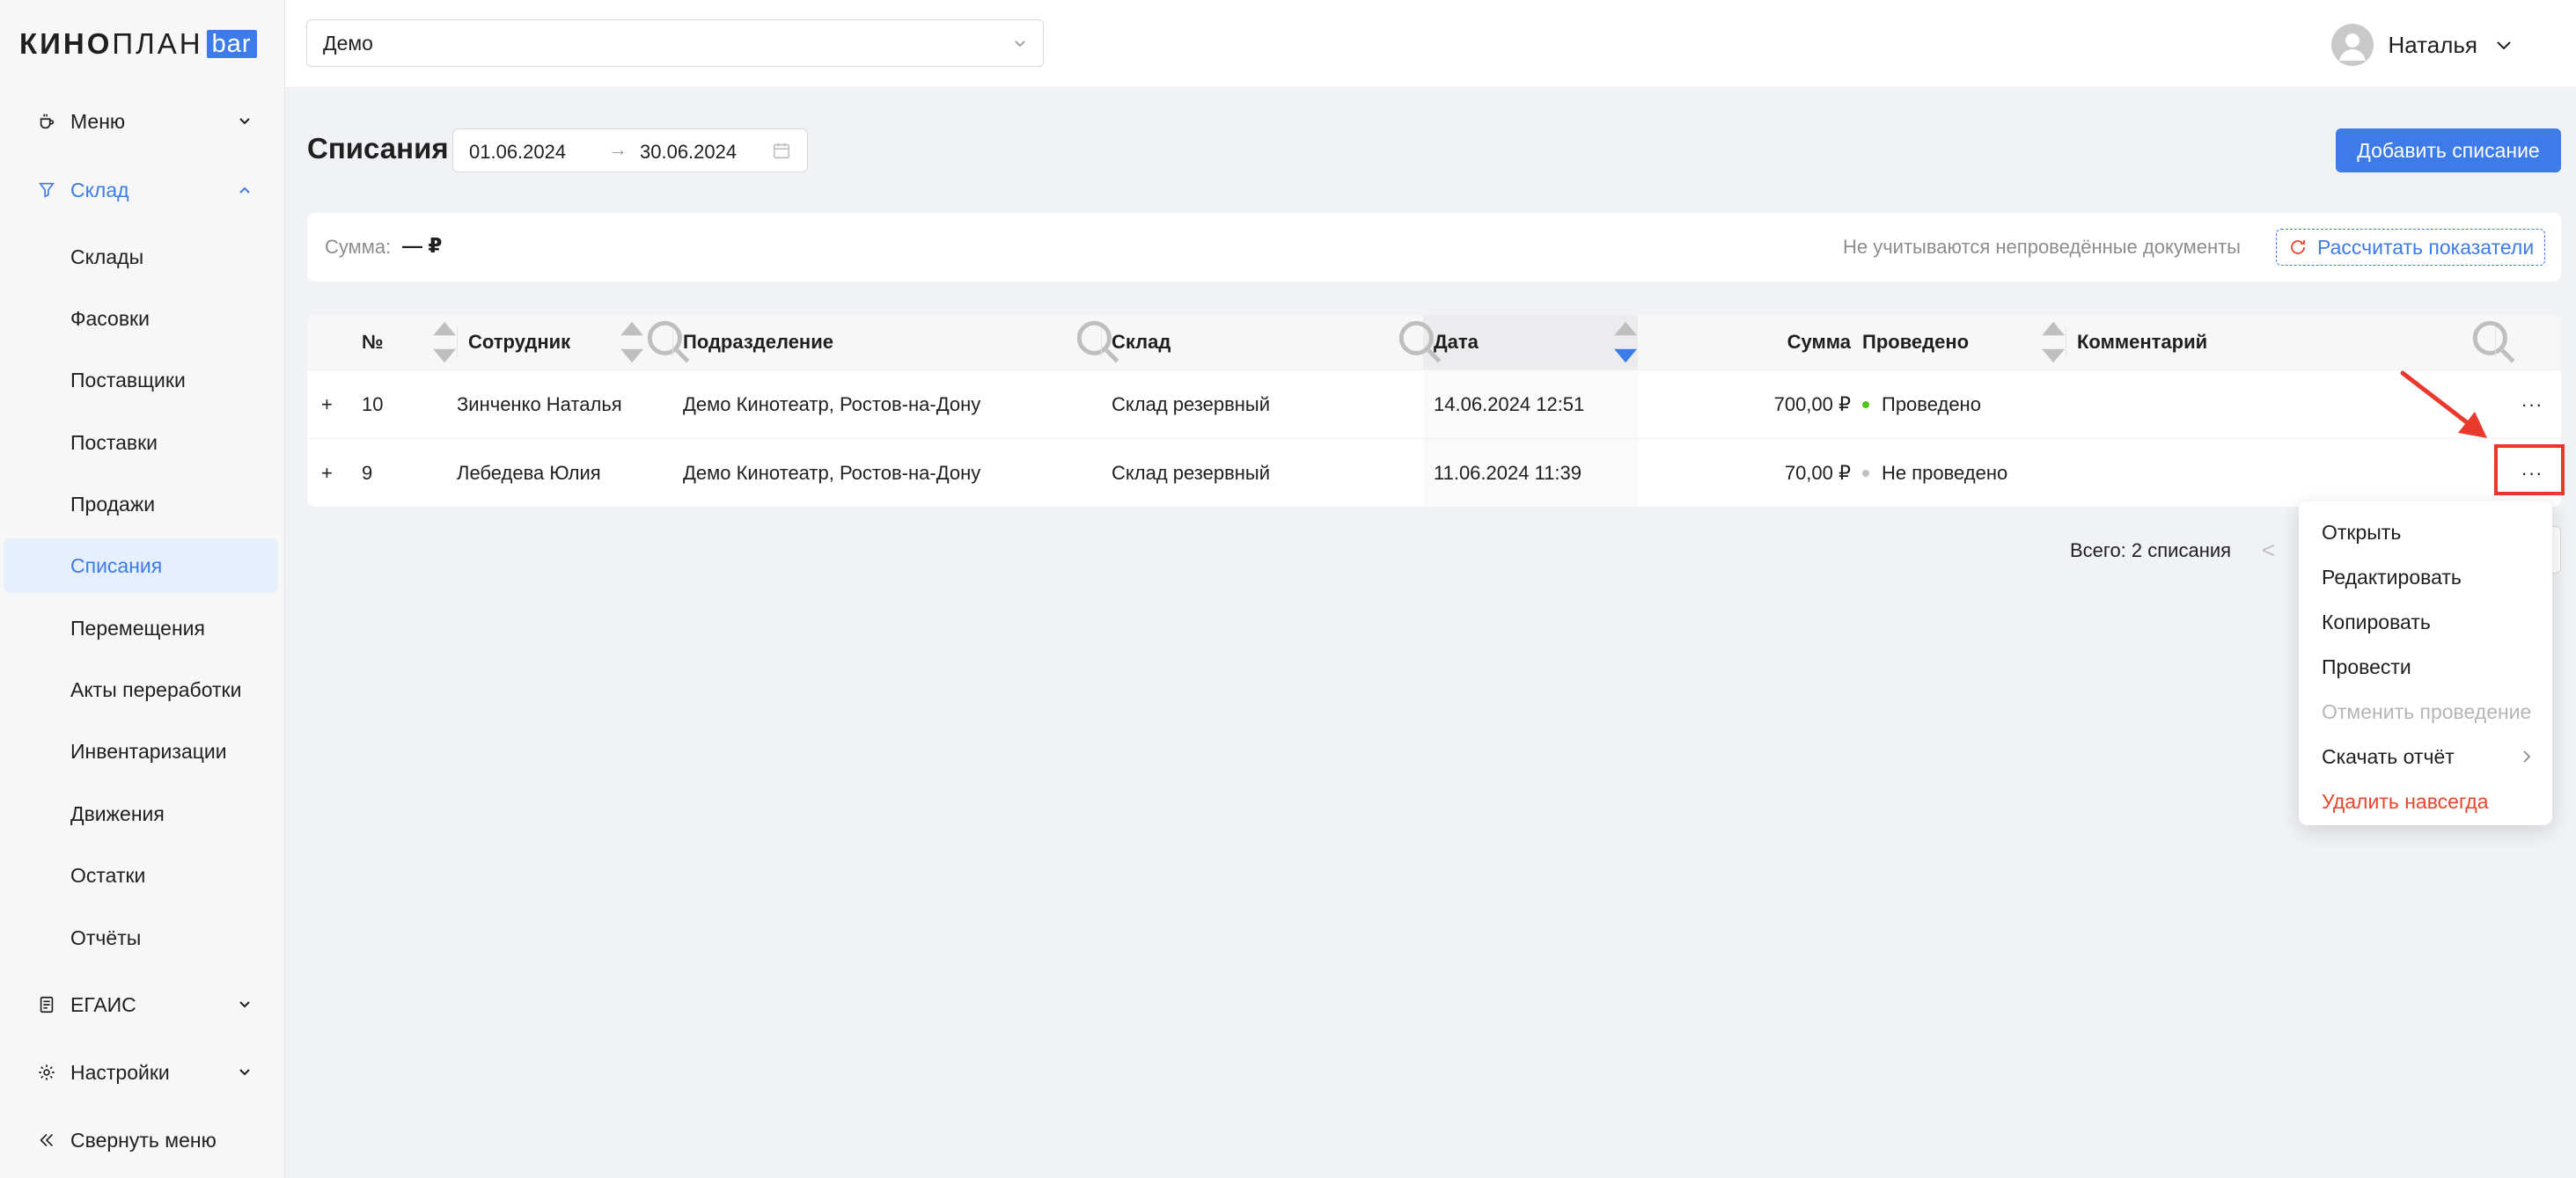  Describe the element at coordinates (373, 342) in the screenshot. I see `column-header-number: №` at that location.